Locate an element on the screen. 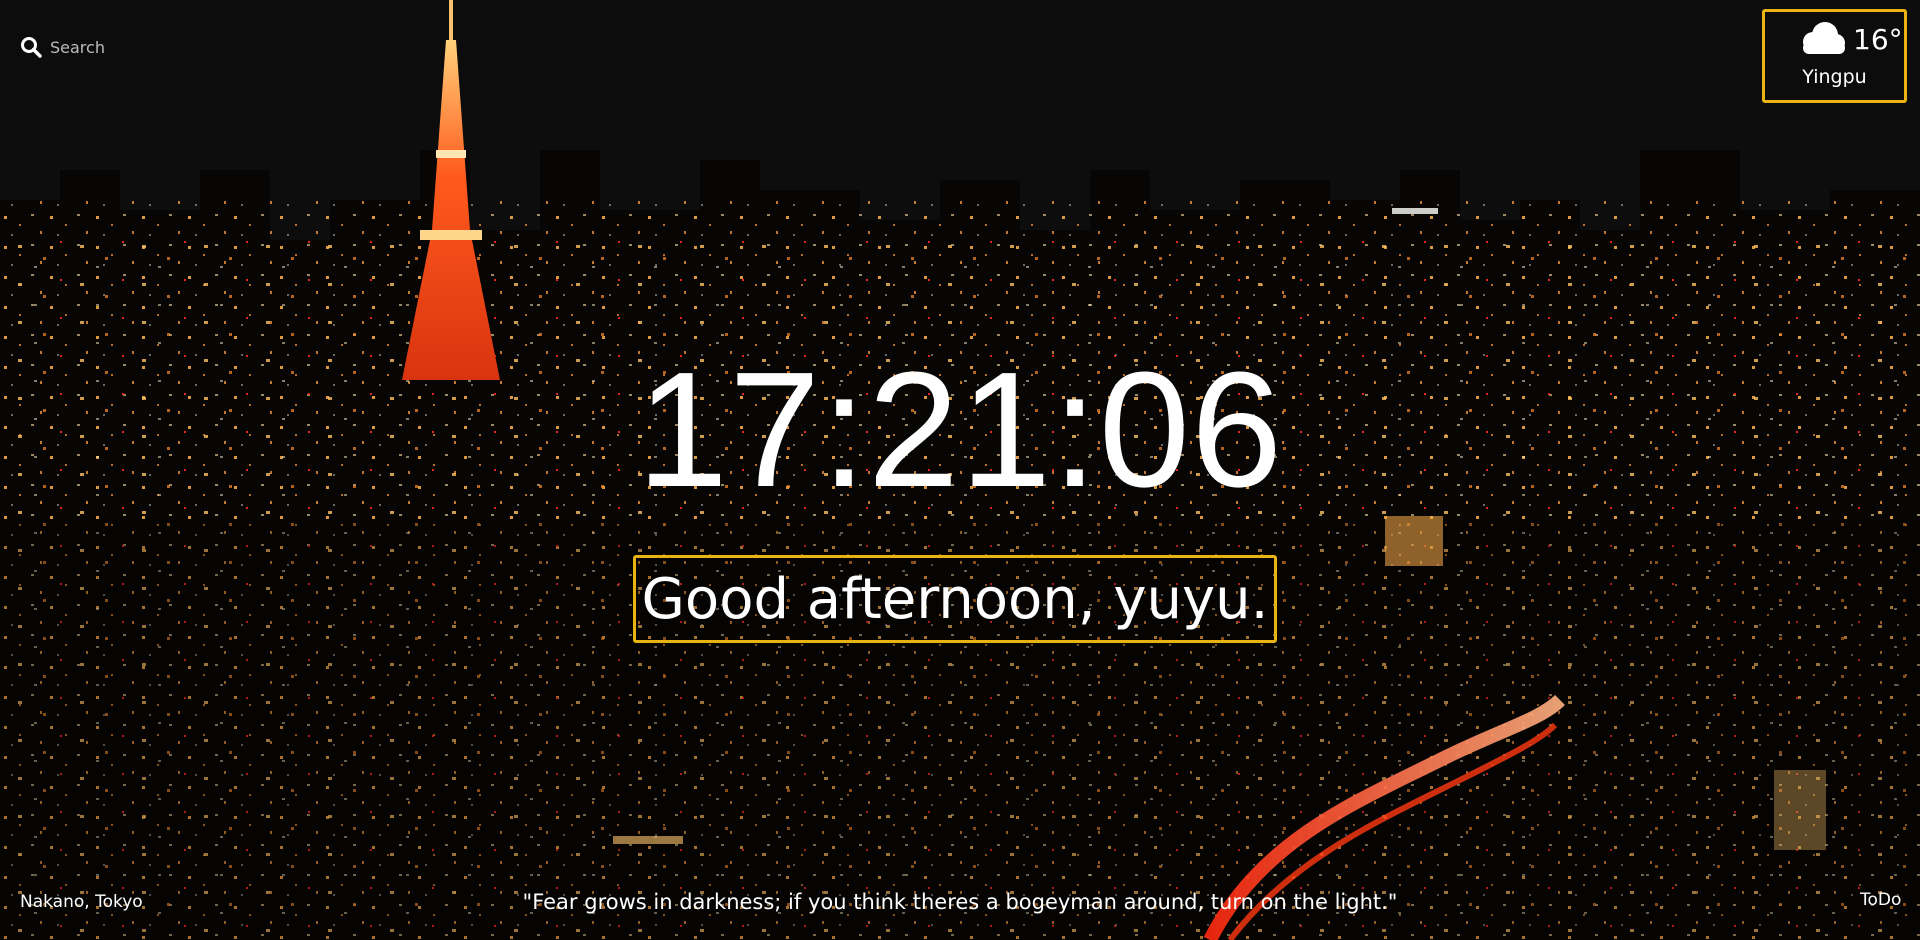 This screenshot has height=940, width=1920. todo-button: ToDo is located at coordinates (1880, 900).